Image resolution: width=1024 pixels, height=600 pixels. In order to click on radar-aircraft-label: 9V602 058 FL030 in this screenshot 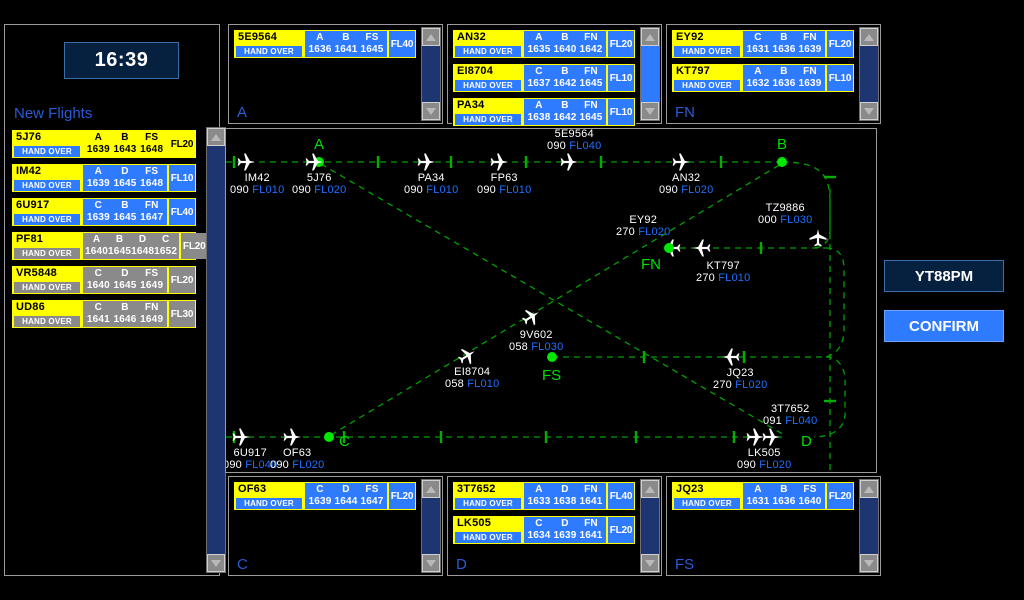, I will do `click(536, 341)`.